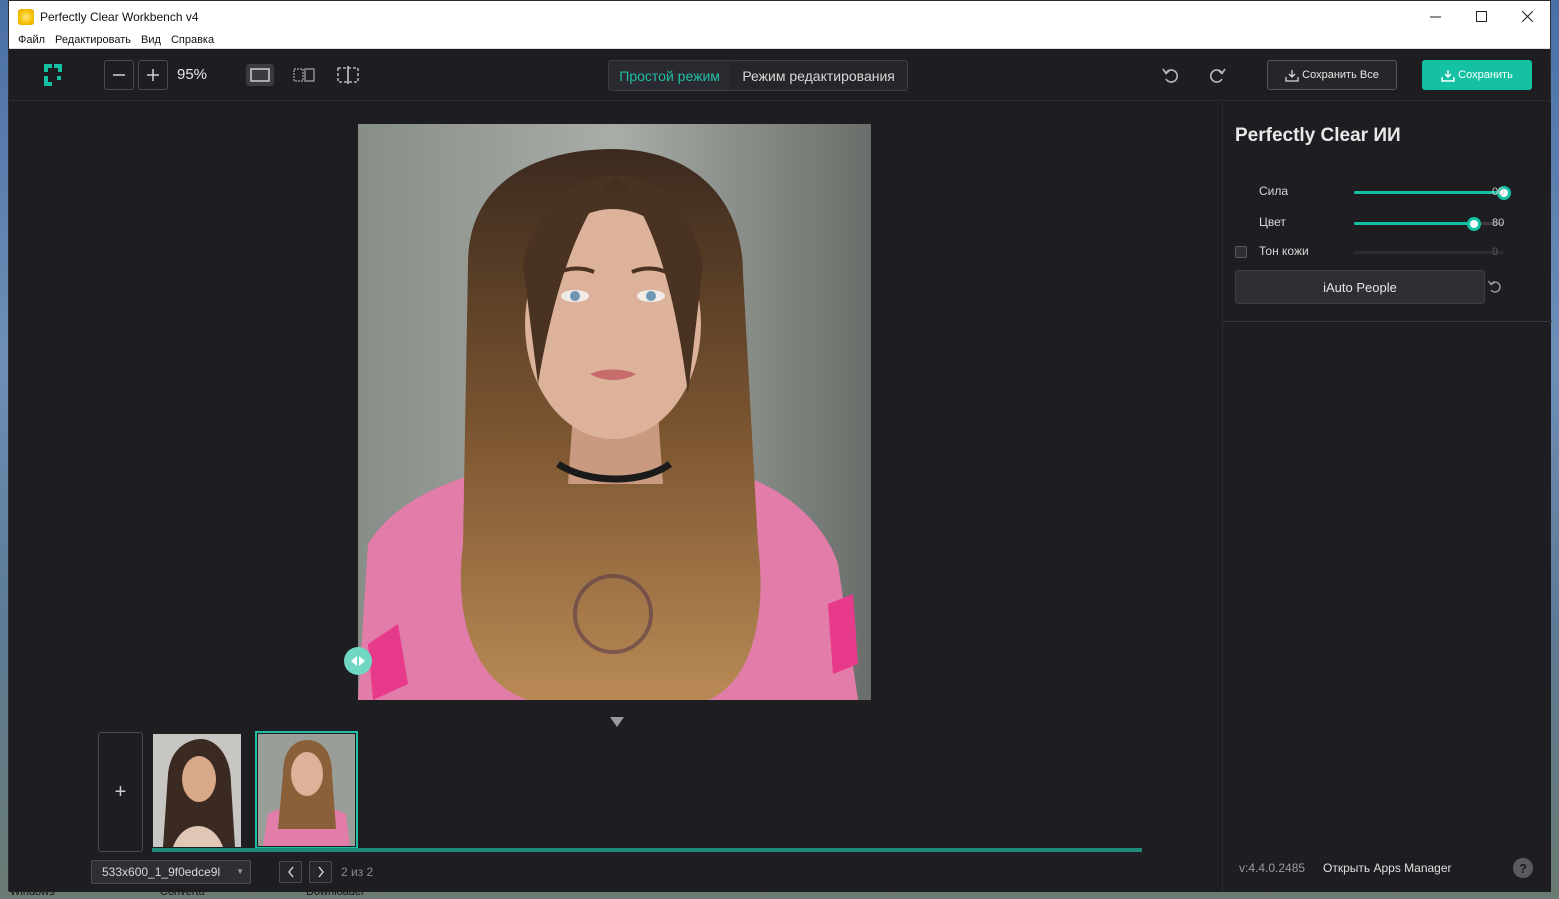 Image resolution: width=1559 pixels, height=899 pixels. I want to click on collapse-filmstrip-arrow-icon, so click(617, 722).